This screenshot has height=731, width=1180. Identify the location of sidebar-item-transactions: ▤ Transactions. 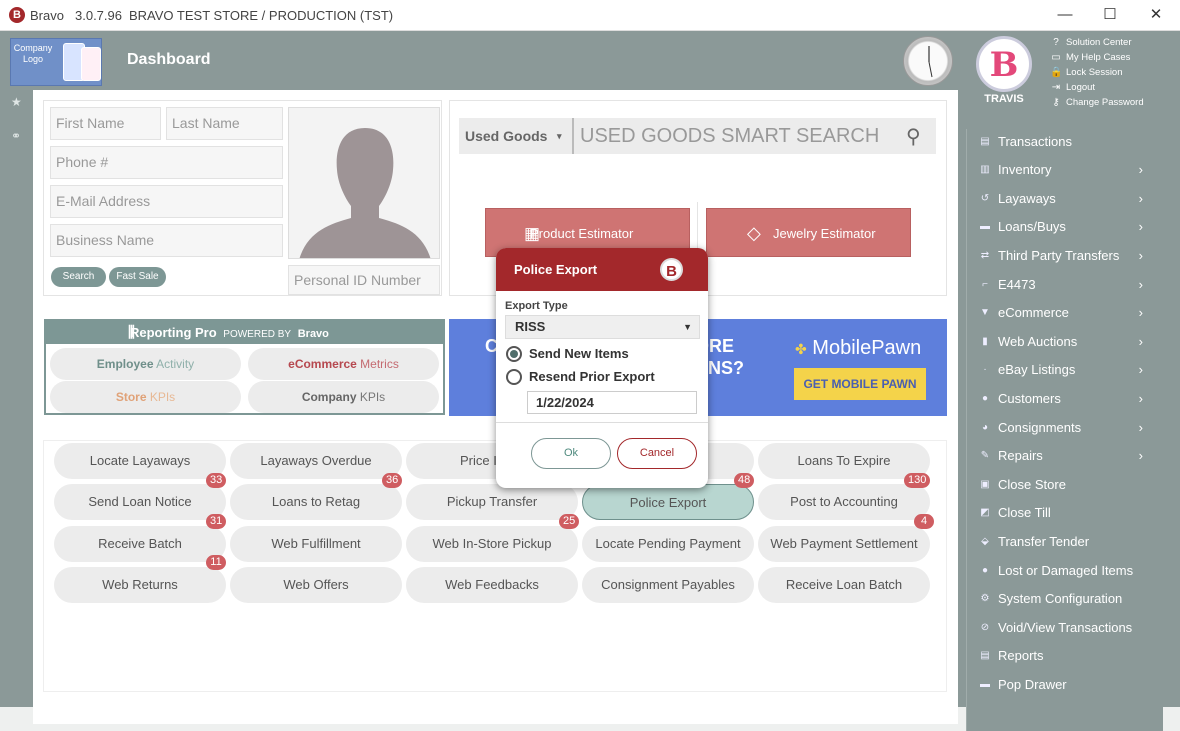
(1069, 142).